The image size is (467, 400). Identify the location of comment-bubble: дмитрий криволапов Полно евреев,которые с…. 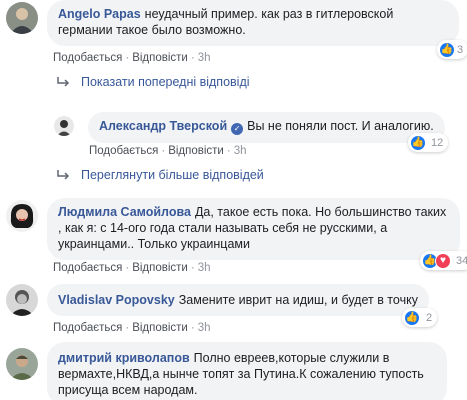
(247, 371).